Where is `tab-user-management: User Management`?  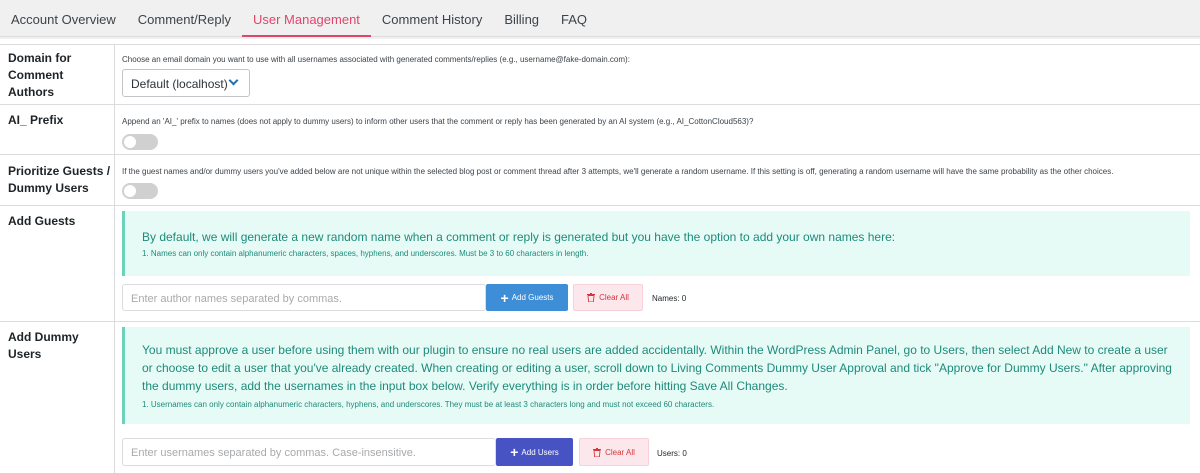 tab-user-management: User Management is located at coordinates (306, 18).